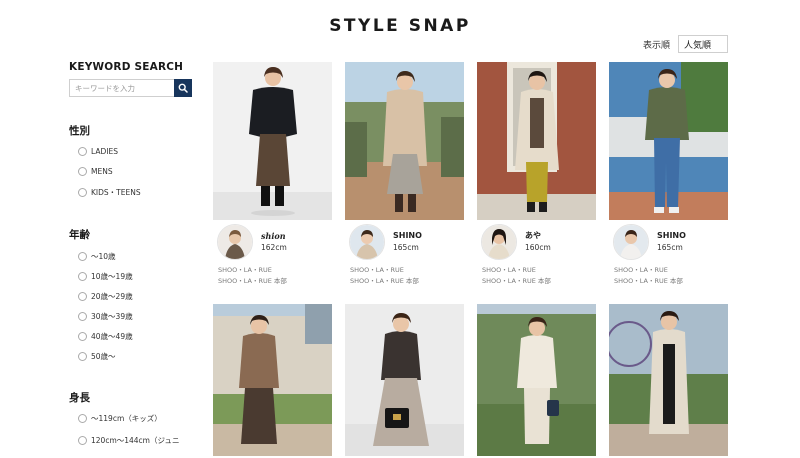 Image resolution: width=800 pixels, height=458 pixels. What do you see at coordinates (274, 236) in the screenshot?
I see `snap-username: shion` at bounding box center [274, 236].